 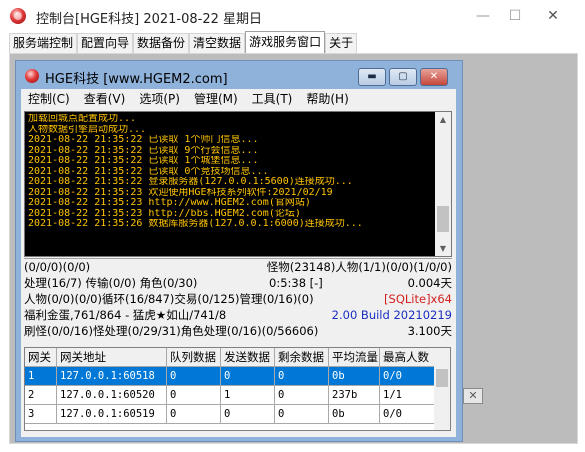 I want to click on menu-options: 选项(P), so click(x=159, y=99).